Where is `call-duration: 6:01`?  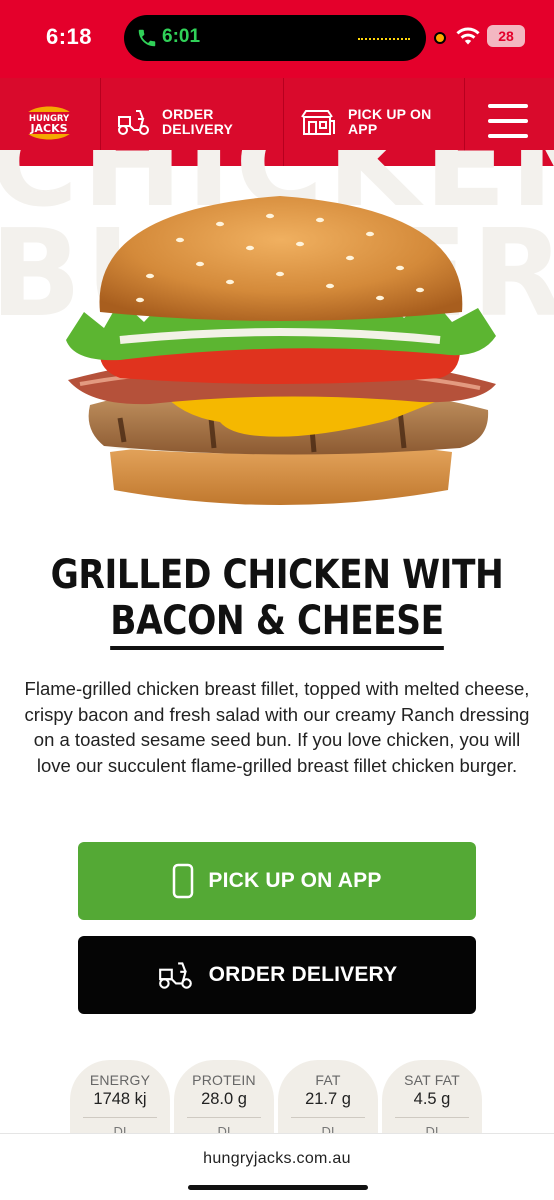
call-duration: 6:01 is located at coordinates (181, 36).